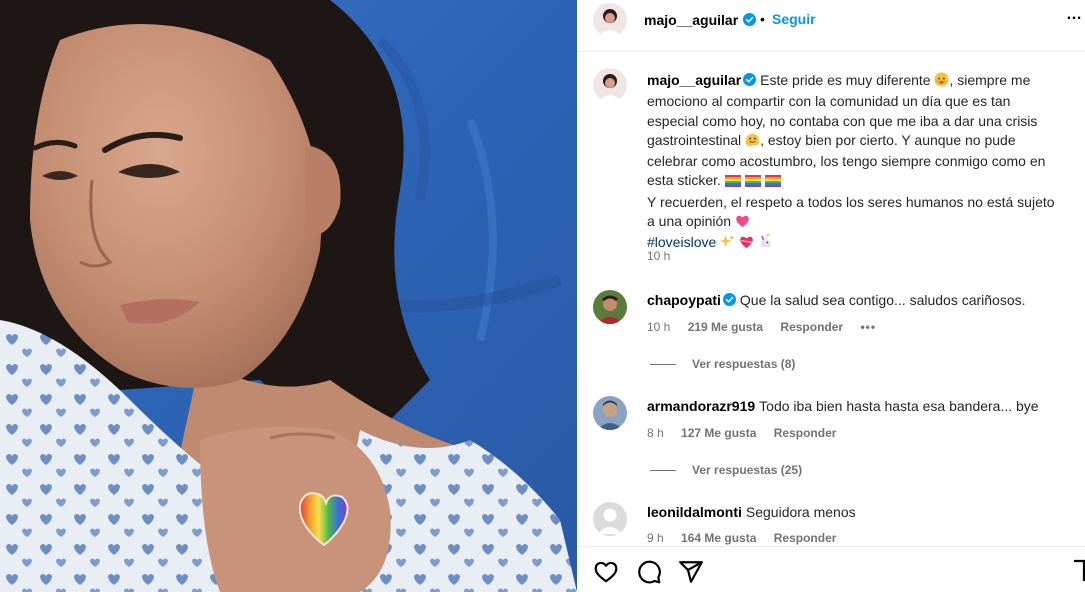 This screenshot has height=592, width=1085. Describe the element at coordinates (725, 327) in the screenshot. I see `comment-likes: 219 Me gusta` at that location.